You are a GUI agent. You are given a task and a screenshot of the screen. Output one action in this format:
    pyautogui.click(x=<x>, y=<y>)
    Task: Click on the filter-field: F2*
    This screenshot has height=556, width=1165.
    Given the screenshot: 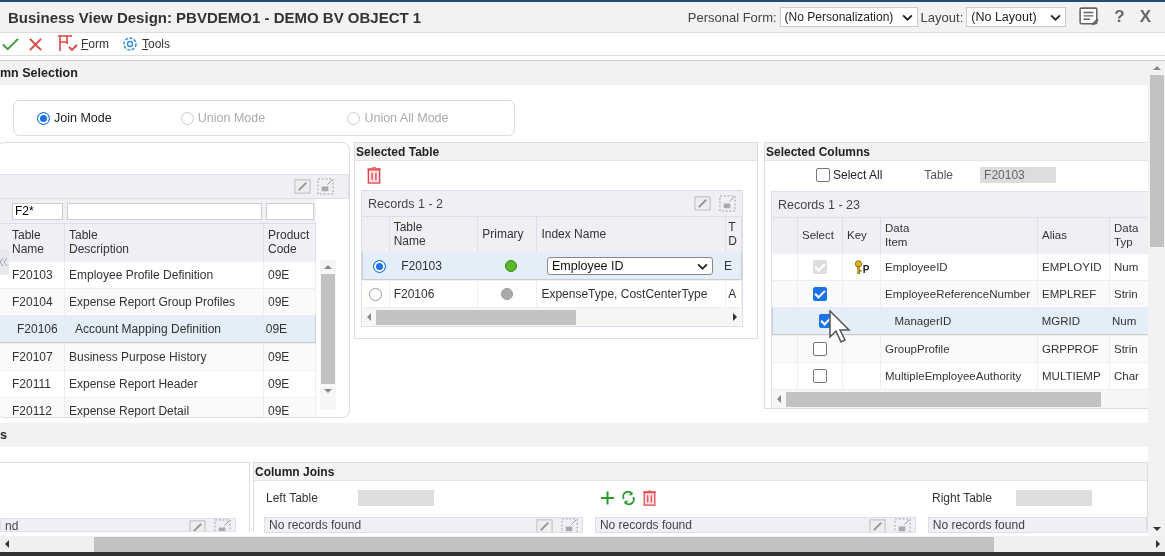 What is the action you would take?
    pyautogui.click(x=37, y=211)
    